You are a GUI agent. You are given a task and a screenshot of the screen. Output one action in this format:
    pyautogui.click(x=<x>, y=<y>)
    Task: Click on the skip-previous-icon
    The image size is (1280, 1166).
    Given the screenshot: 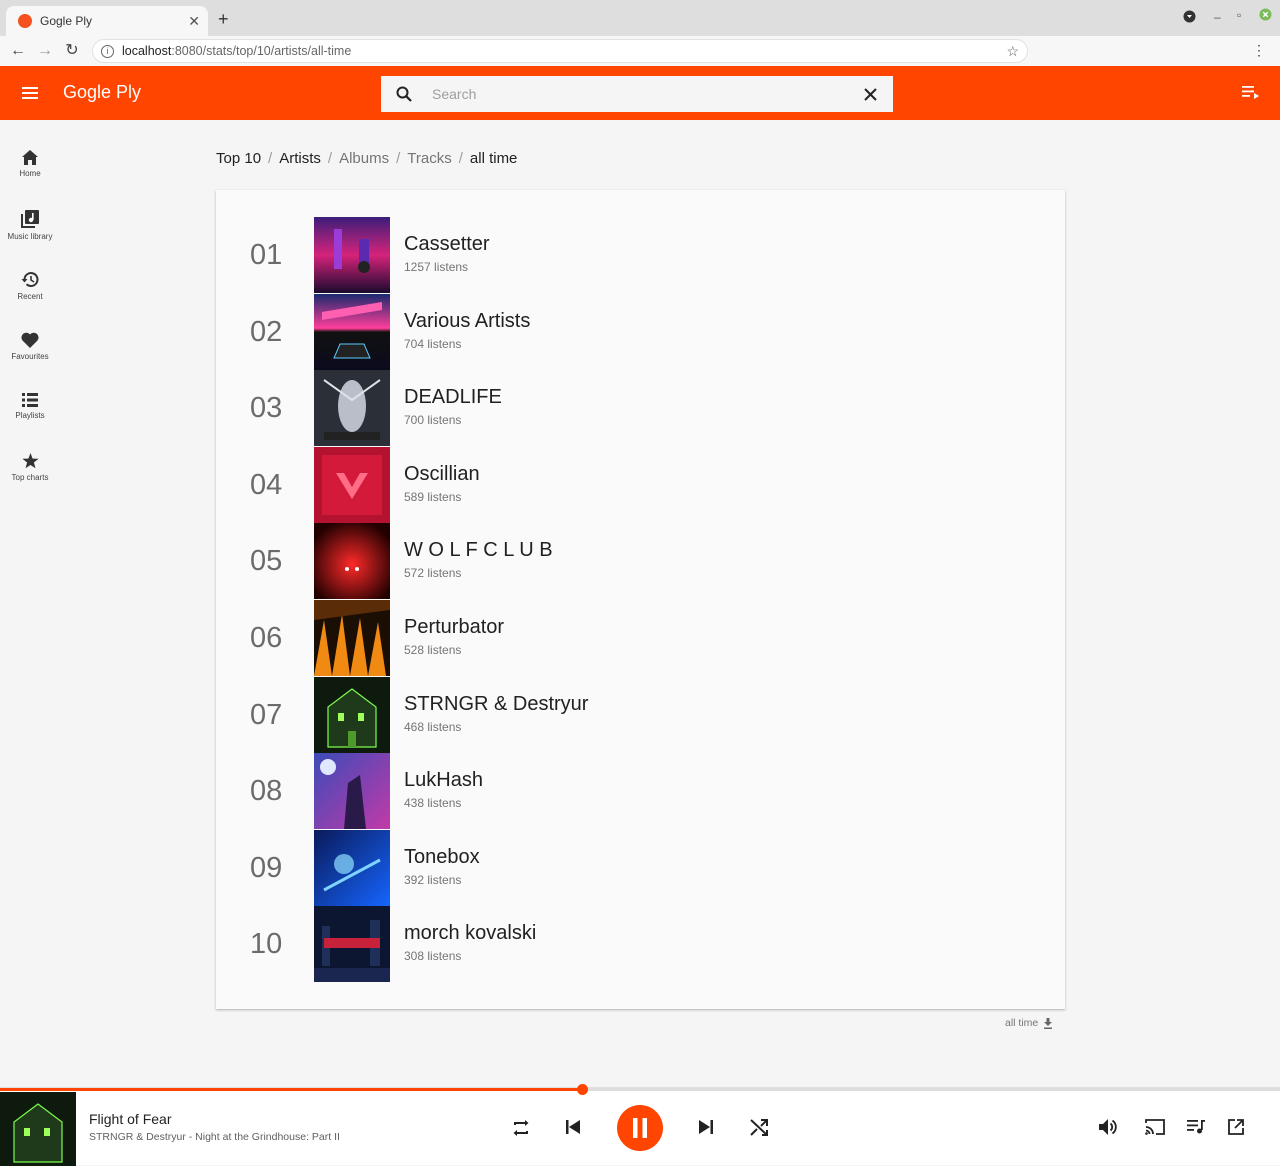 What is the action you would take?
    pyautogui.click(x=573, y=1127)
    